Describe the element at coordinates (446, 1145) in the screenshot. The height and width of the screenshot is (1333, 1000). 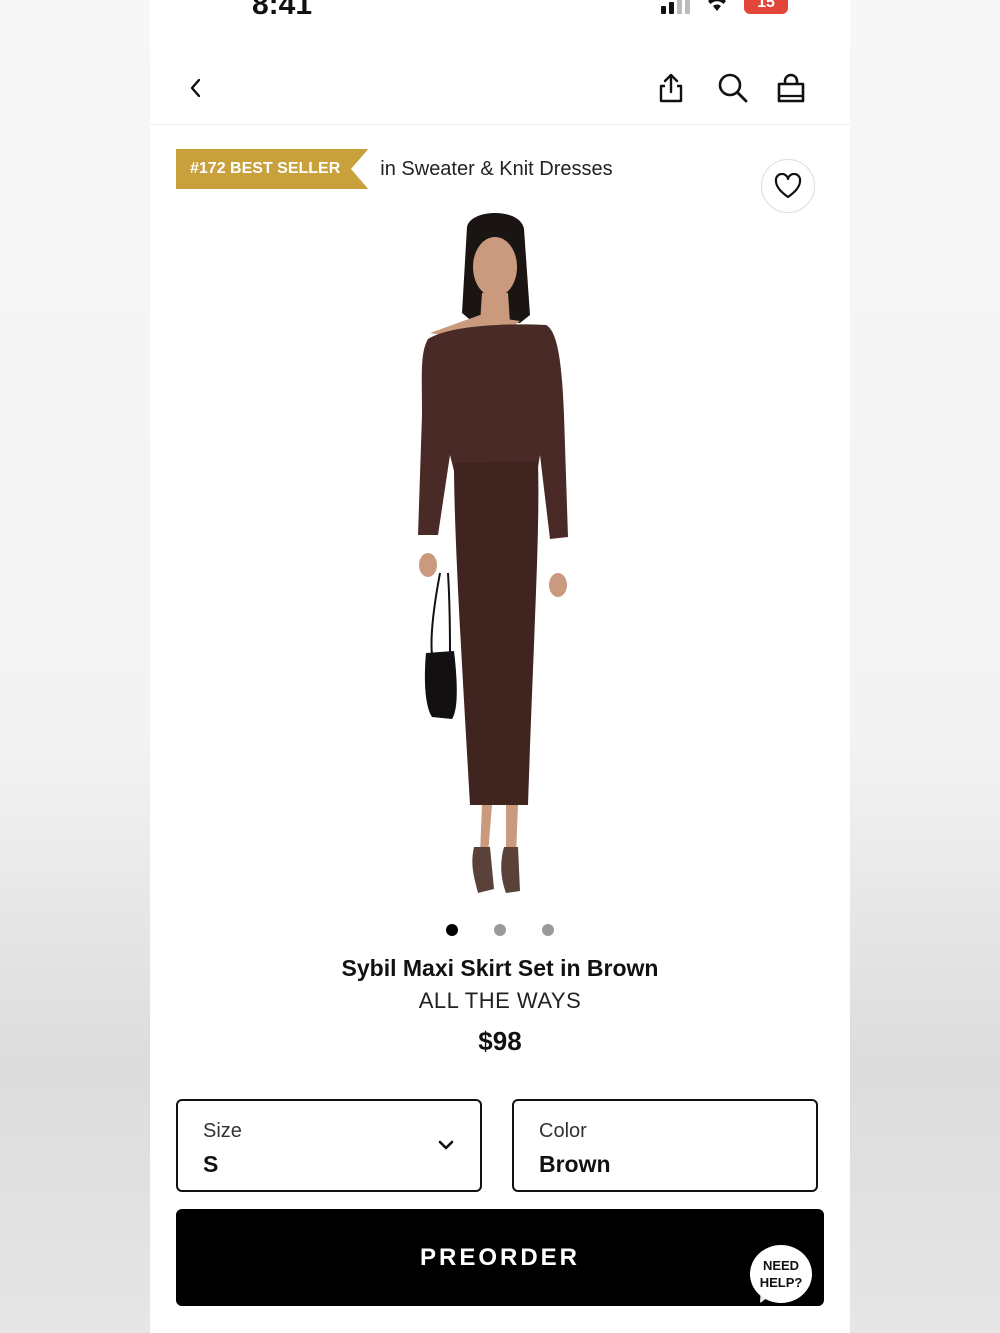
I see `chevron-down-icon` at that location.